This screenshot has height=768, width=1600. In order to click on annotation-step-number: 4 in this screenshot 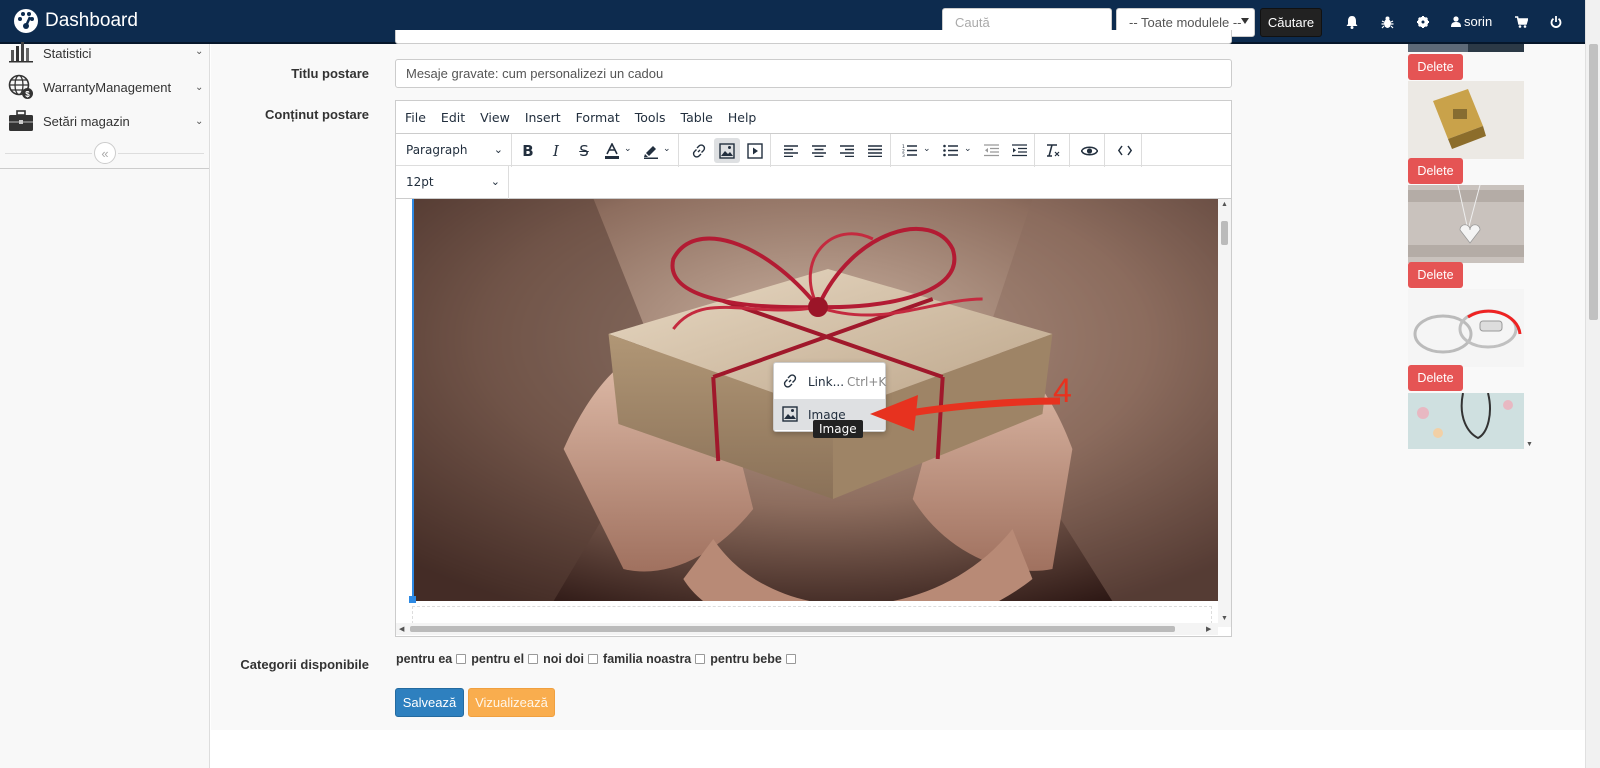, I will do `click(1062, 391)`.